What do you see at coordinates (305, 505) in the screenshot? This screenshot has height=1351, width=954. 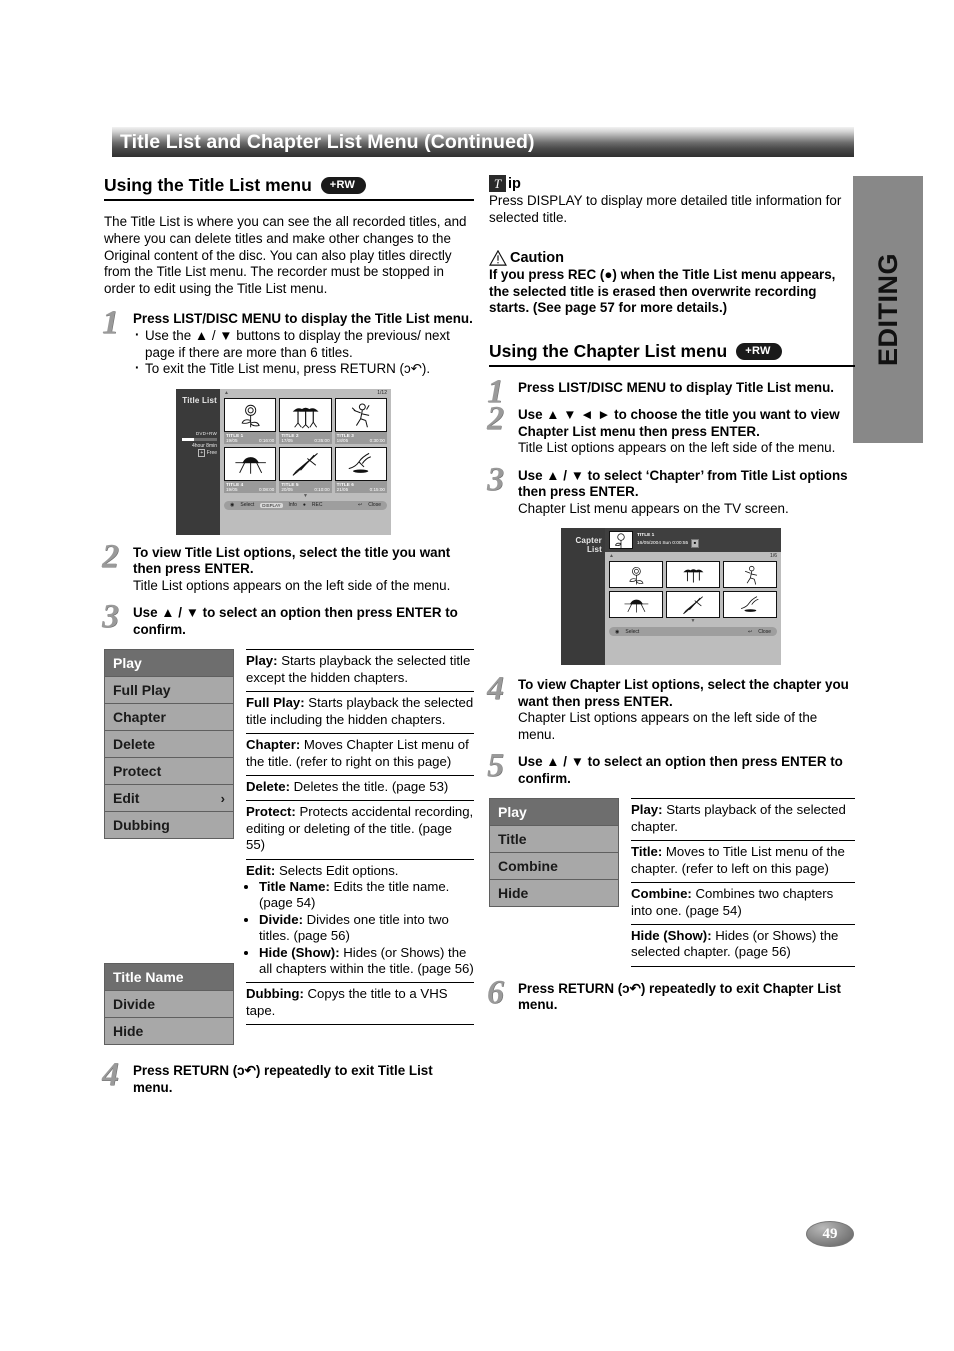 I see `tv-bottom-bar: ◉ Select DISPLAY Info ● REC ↩ Close` at bounding box center [305, 505].